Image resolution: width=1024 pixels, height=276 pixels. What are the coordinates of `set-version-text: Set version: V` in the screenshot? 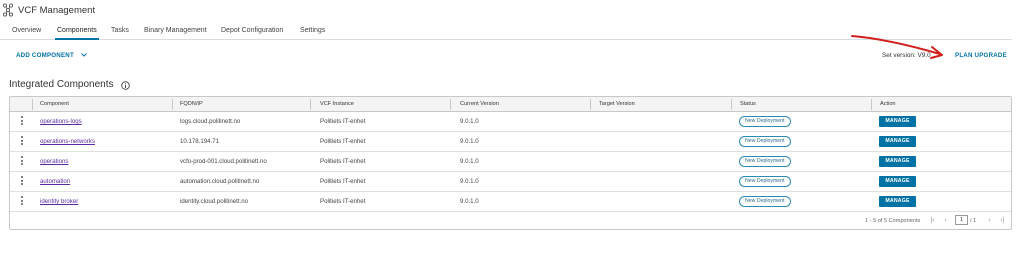 It's located at (902, 55).